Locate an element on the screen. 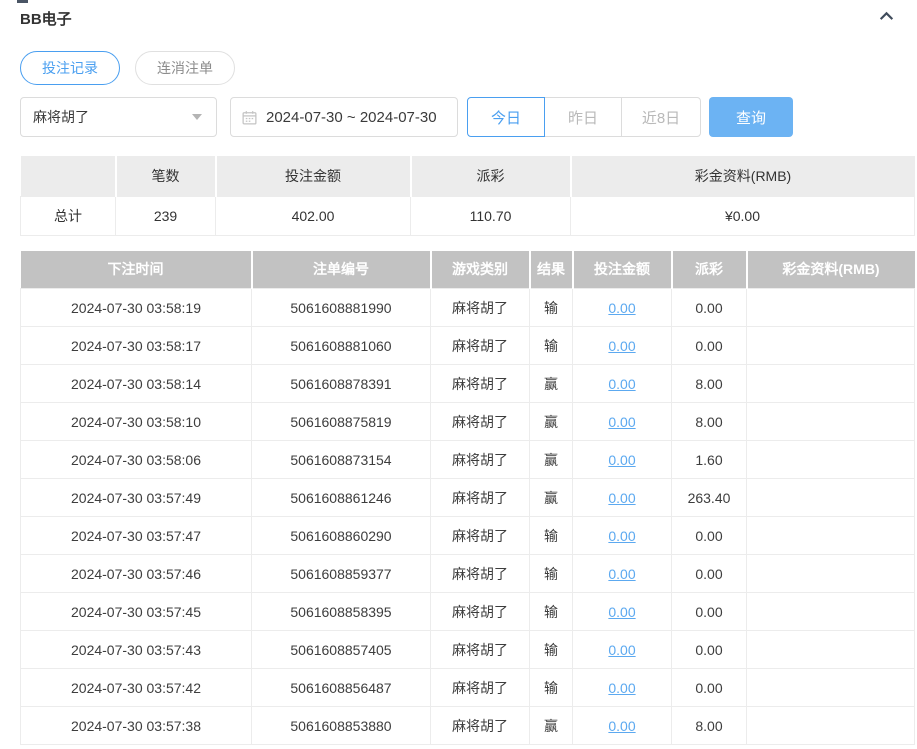 The width and height of the screenshot is (917, 749). summary-header-count: 笔数 is located at coordinates (166, 176).